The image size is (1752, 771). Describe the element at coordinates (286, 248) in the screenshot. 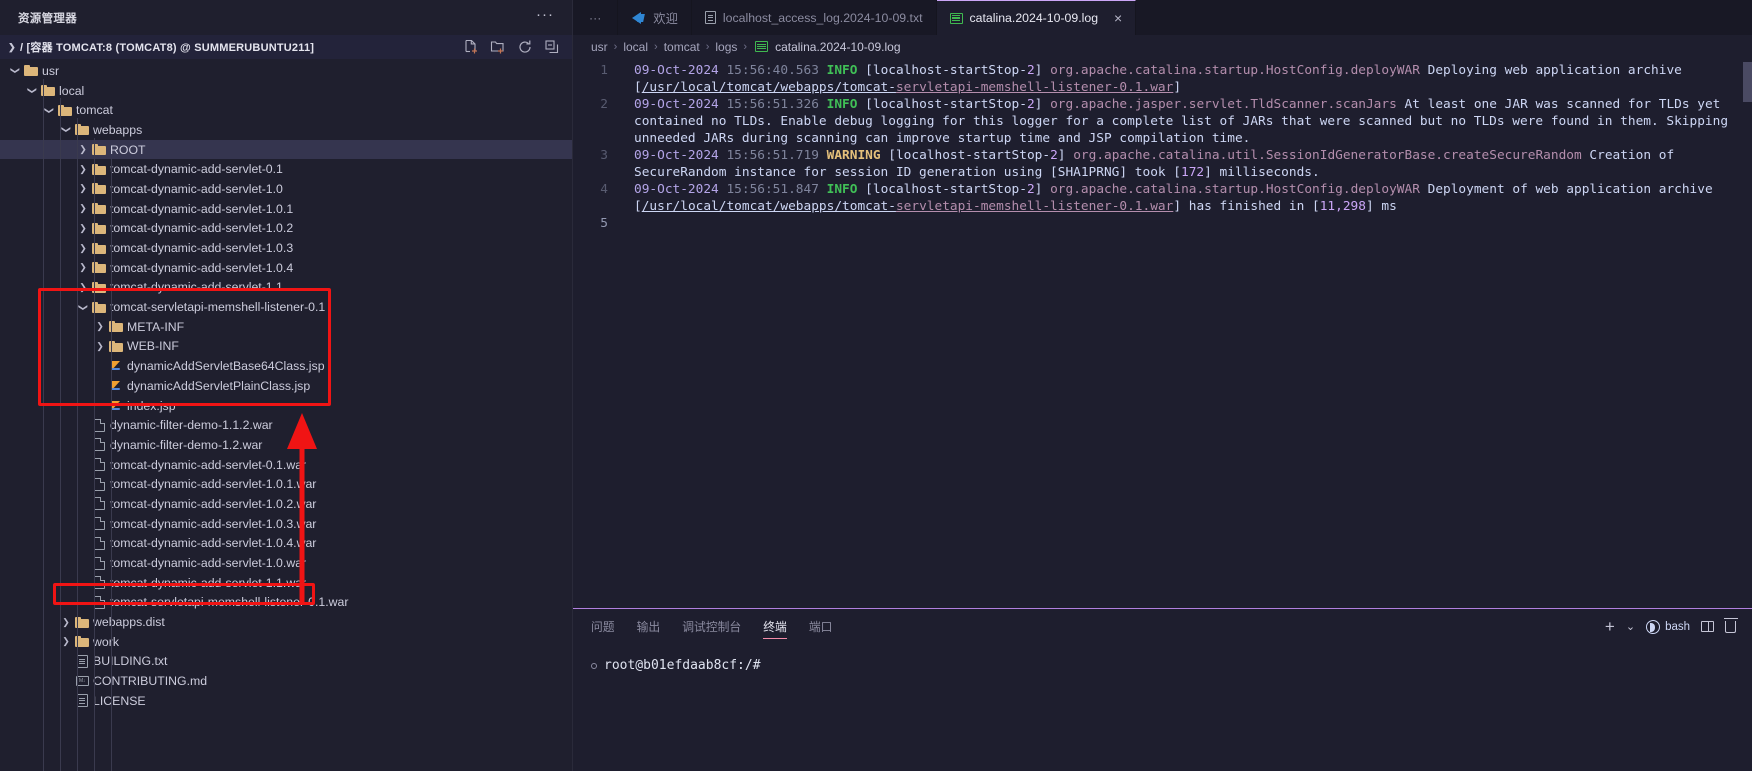

I see `tree-item: ❯ tomcat-dynamic-add-servlet-1.0.3` at that location.